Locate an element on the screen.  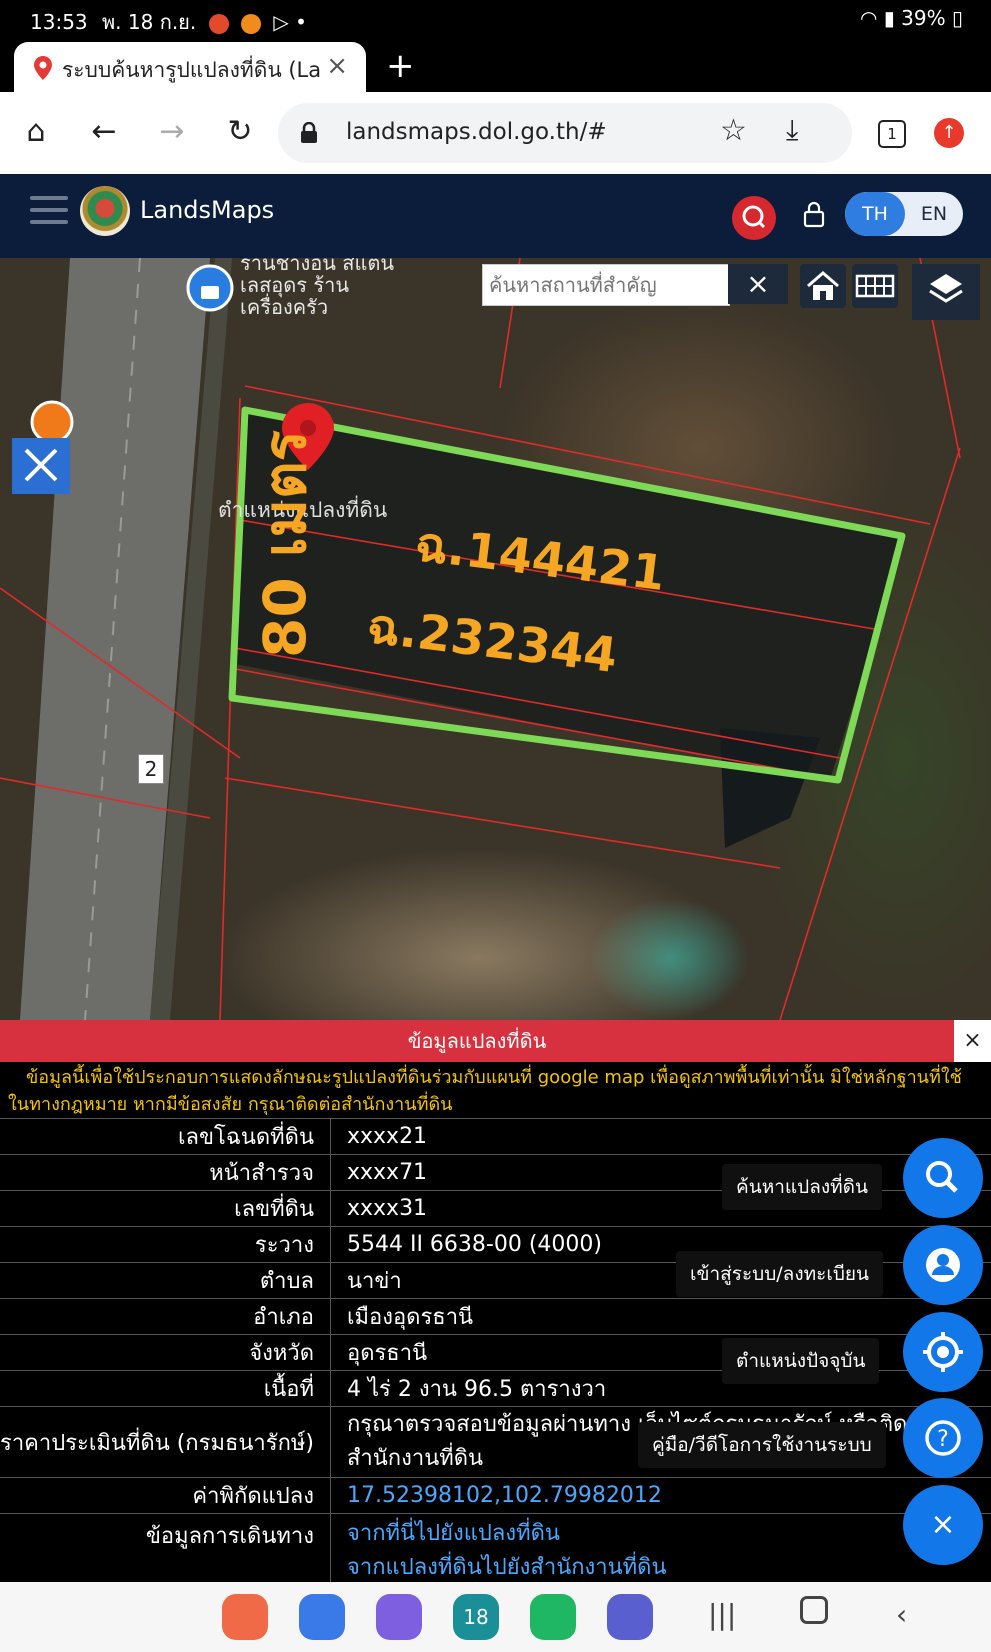
map-poi-label: ร้านช่างอัน สแตนเลสอุดร ร้านเครื่องครัว is located at coordinates (317, 288).